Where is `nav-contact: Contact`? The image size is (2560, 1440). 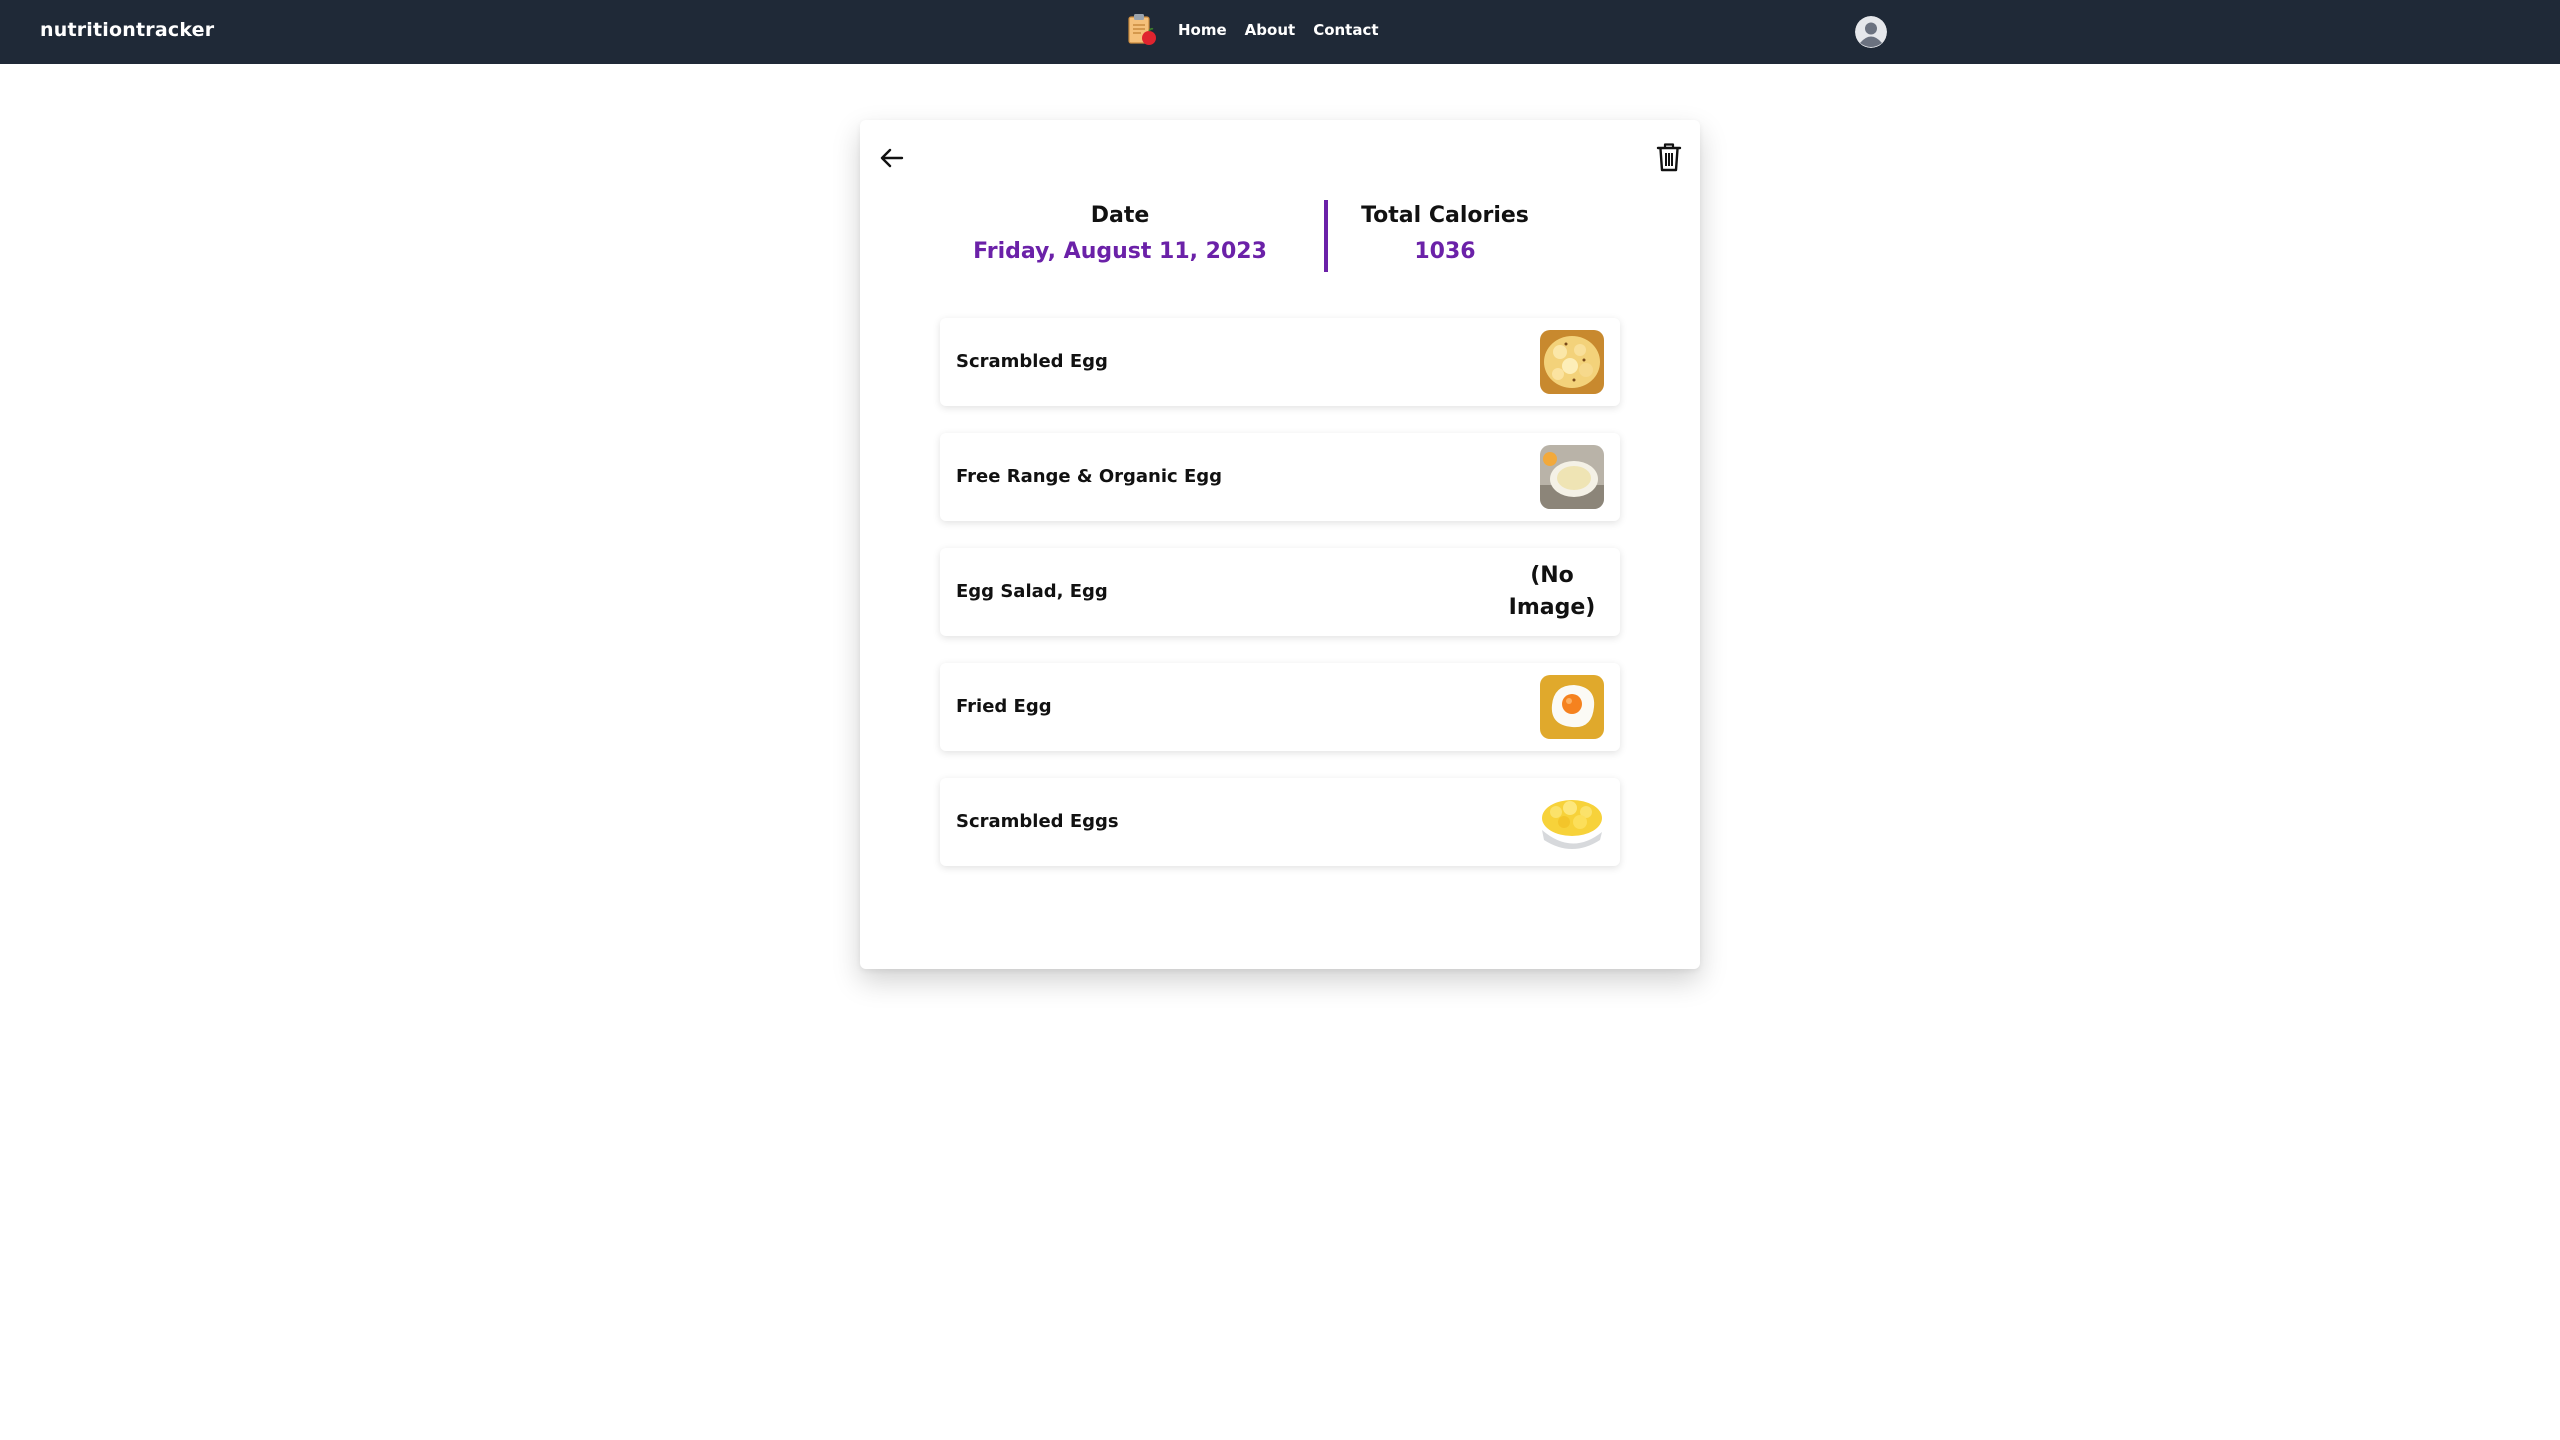
nav-contact: Contact is located at coordinates (1345, 30).